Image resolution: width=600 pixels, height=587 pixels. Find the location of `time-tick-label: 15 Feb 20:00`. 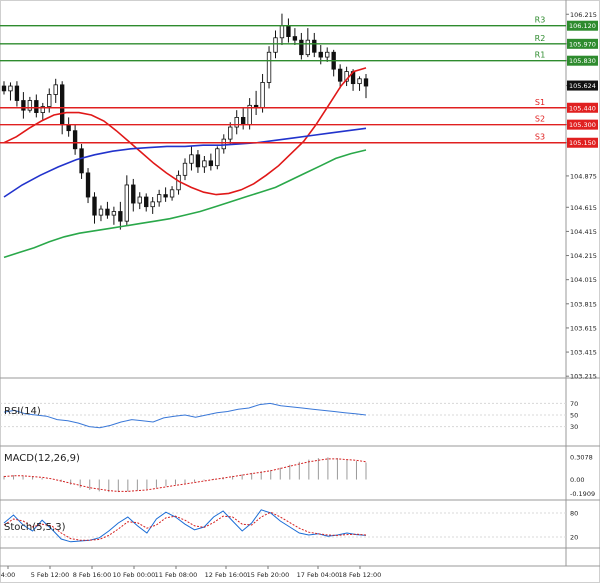

time-tick-label: 15 Feb 20:00 is located at coordinates (268, 575).